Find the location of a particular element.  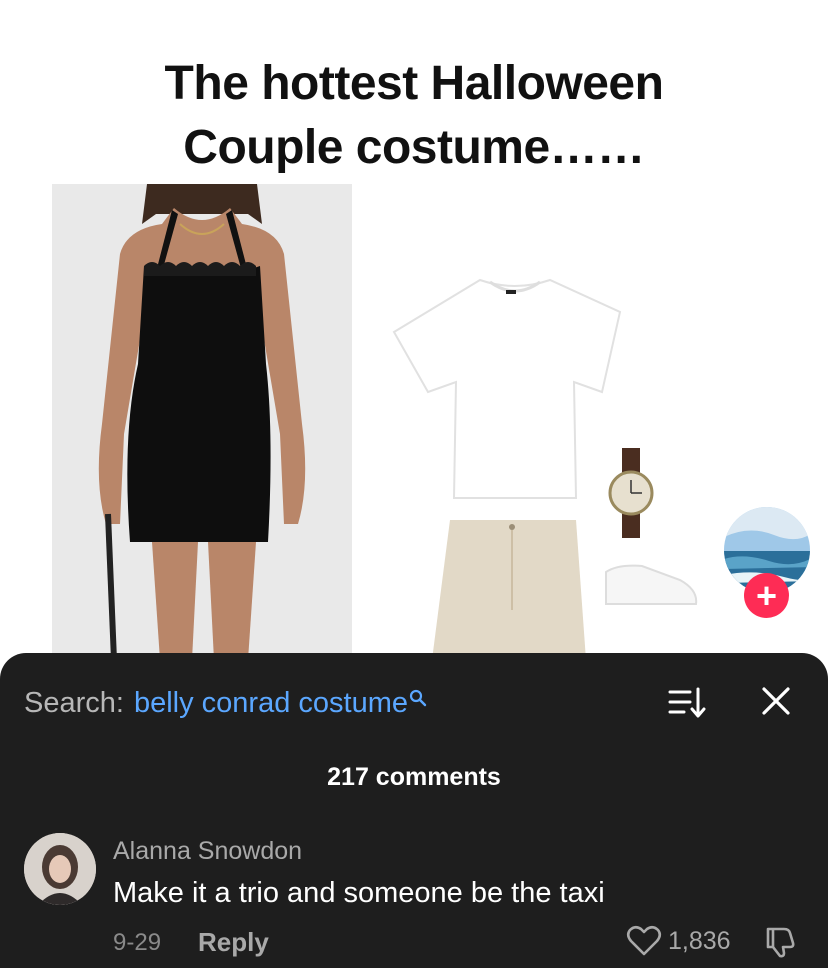

follow-button: + is located at coordinates (766, 595).